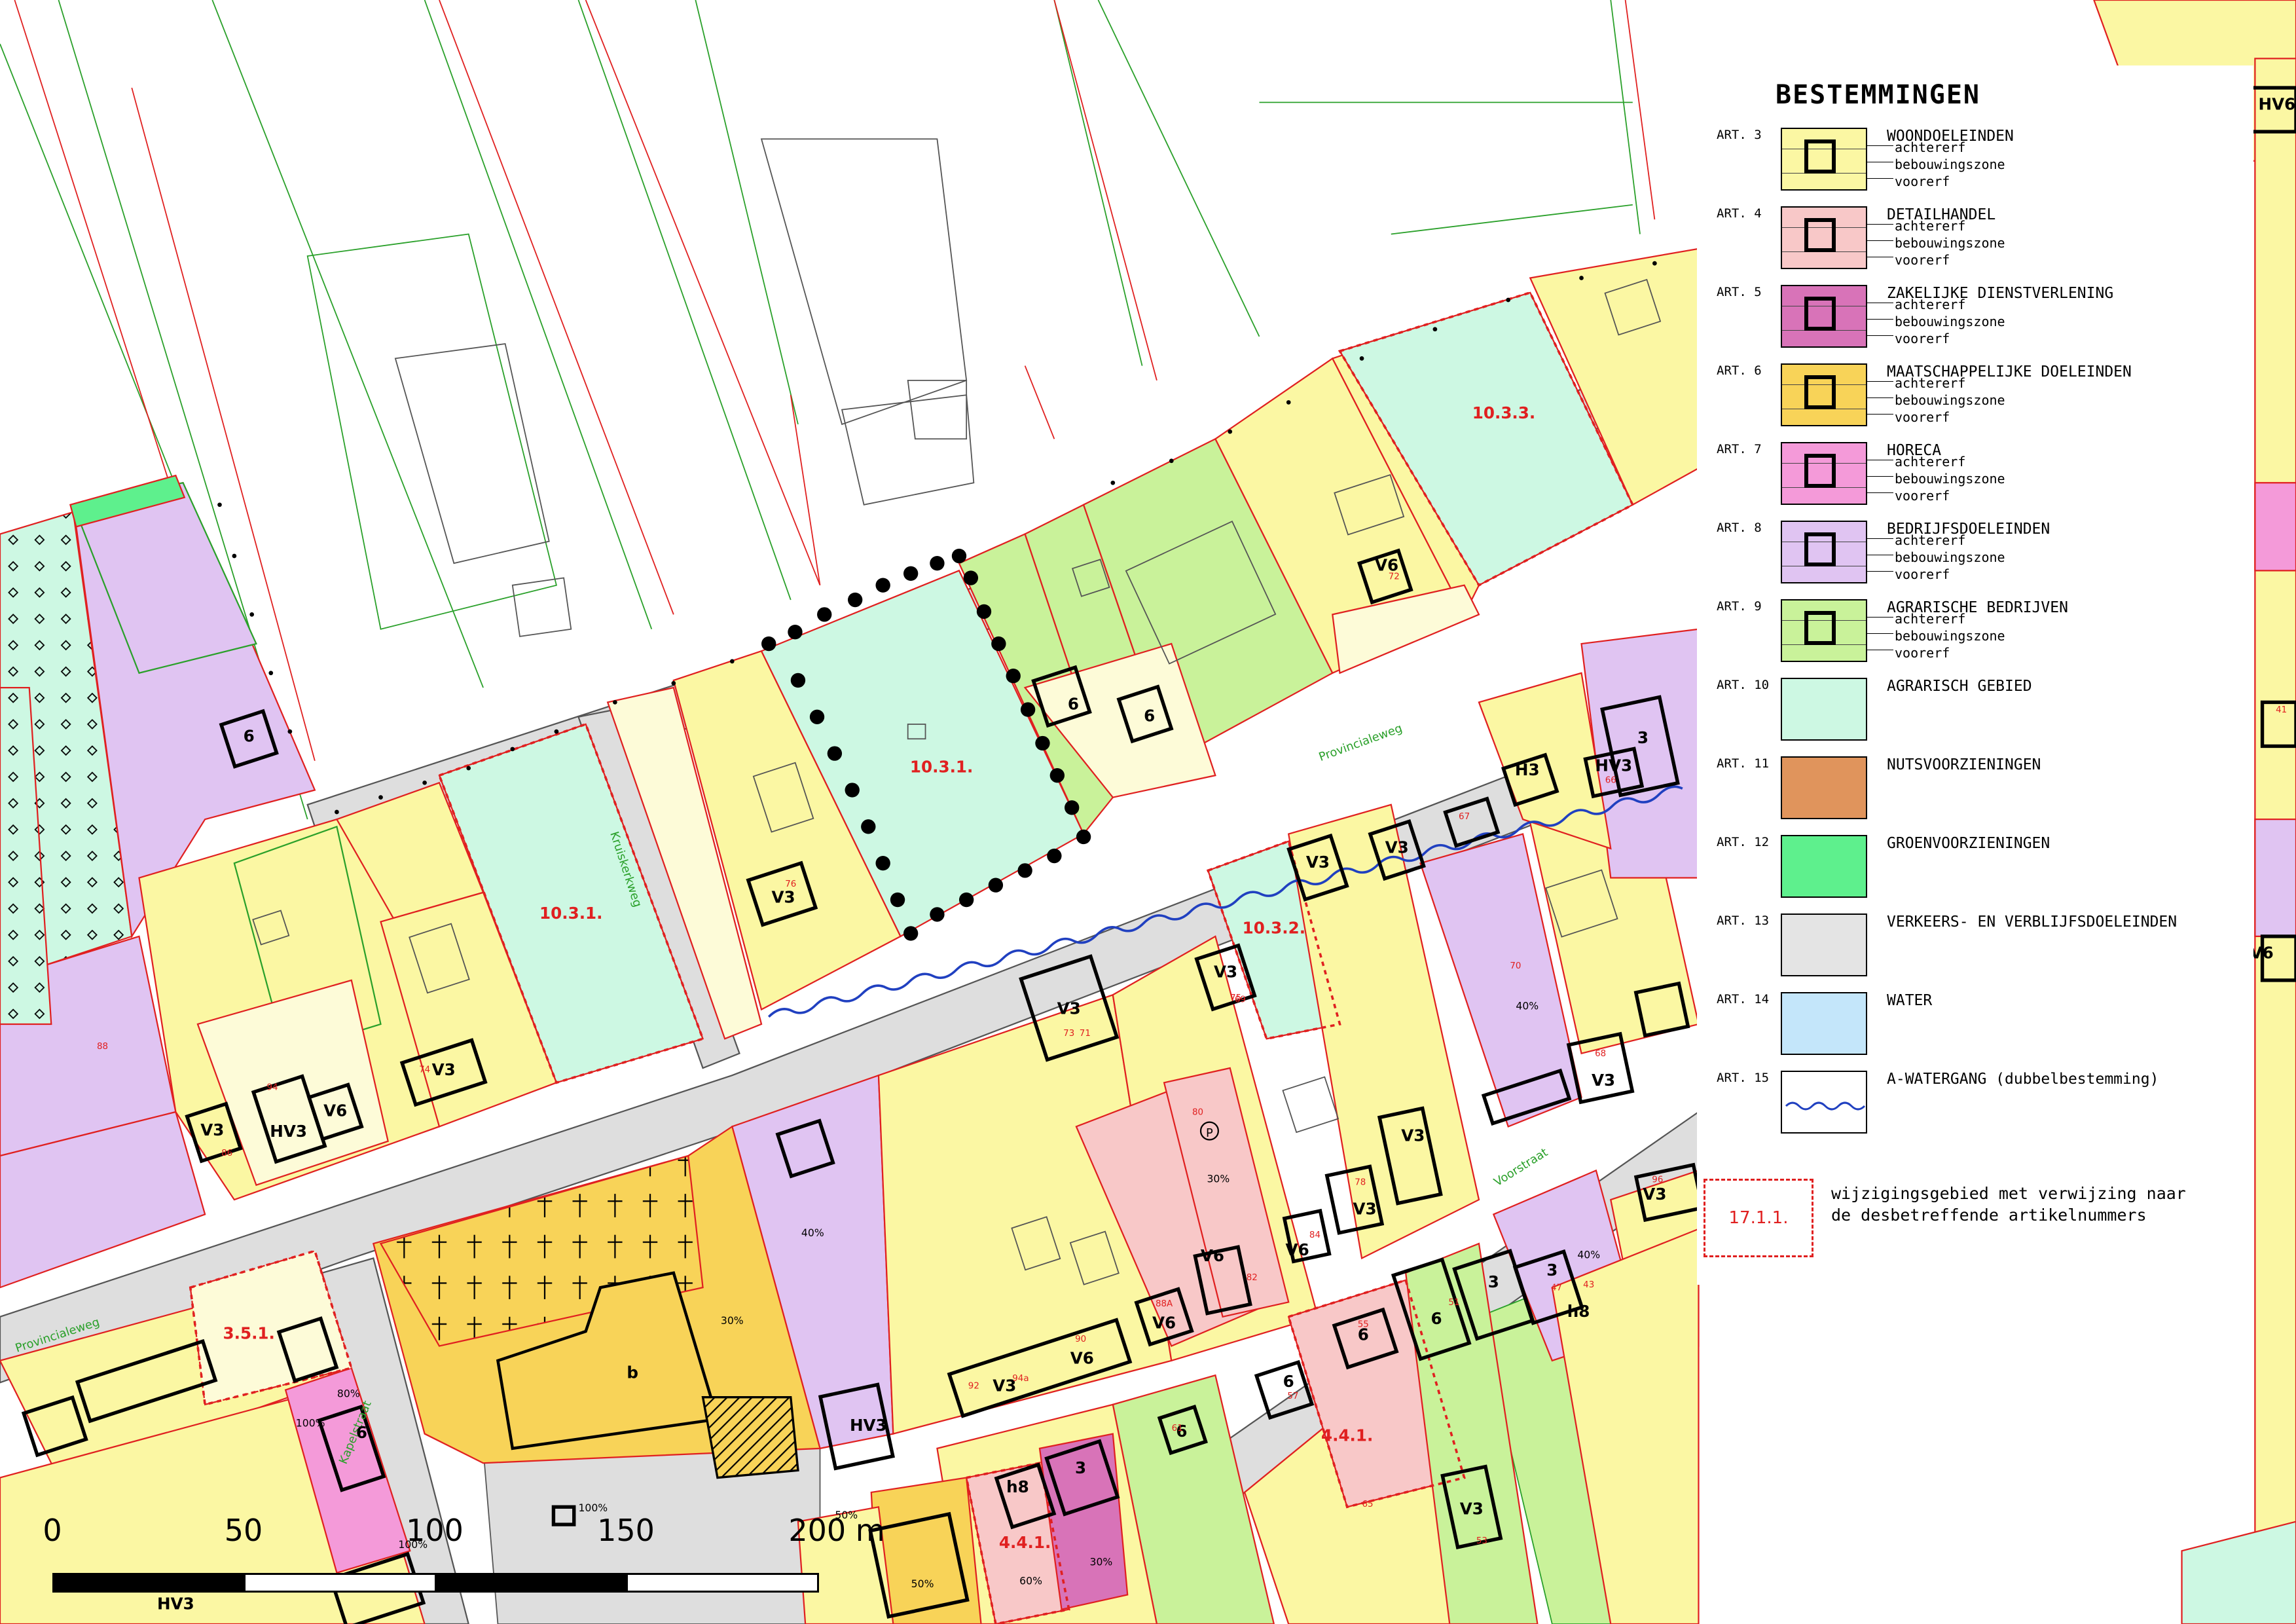 The image size is (2296, 1624). I want to click on percentage-label: 80%, so click(348, 1394).